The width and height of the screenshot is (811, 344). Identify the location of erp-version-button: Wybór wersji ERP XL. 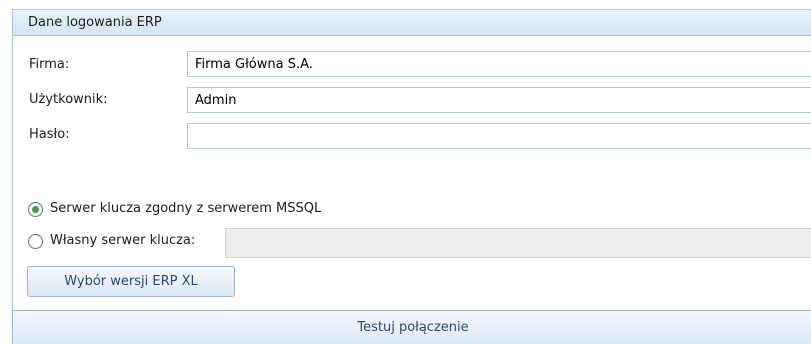
(131, 281).